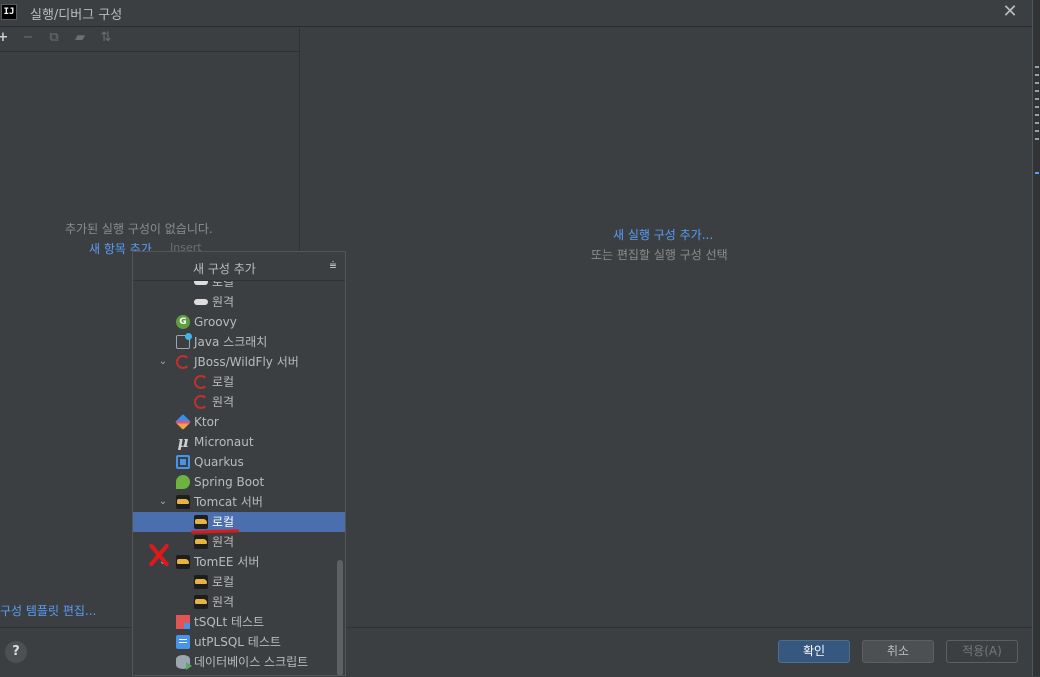 The height and width of the screenshot is (677, 1040). I want to click on background-window-edge, so click(1036, 338).